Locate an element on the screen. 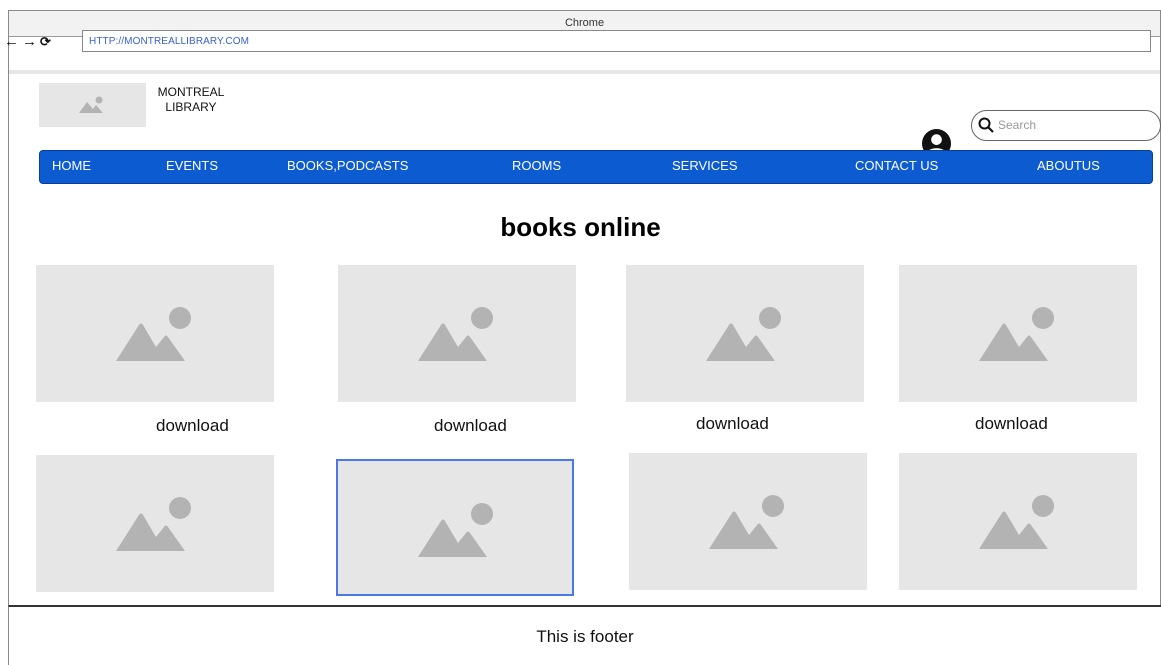  toolbar-divider is located at coordinates (584, 72).